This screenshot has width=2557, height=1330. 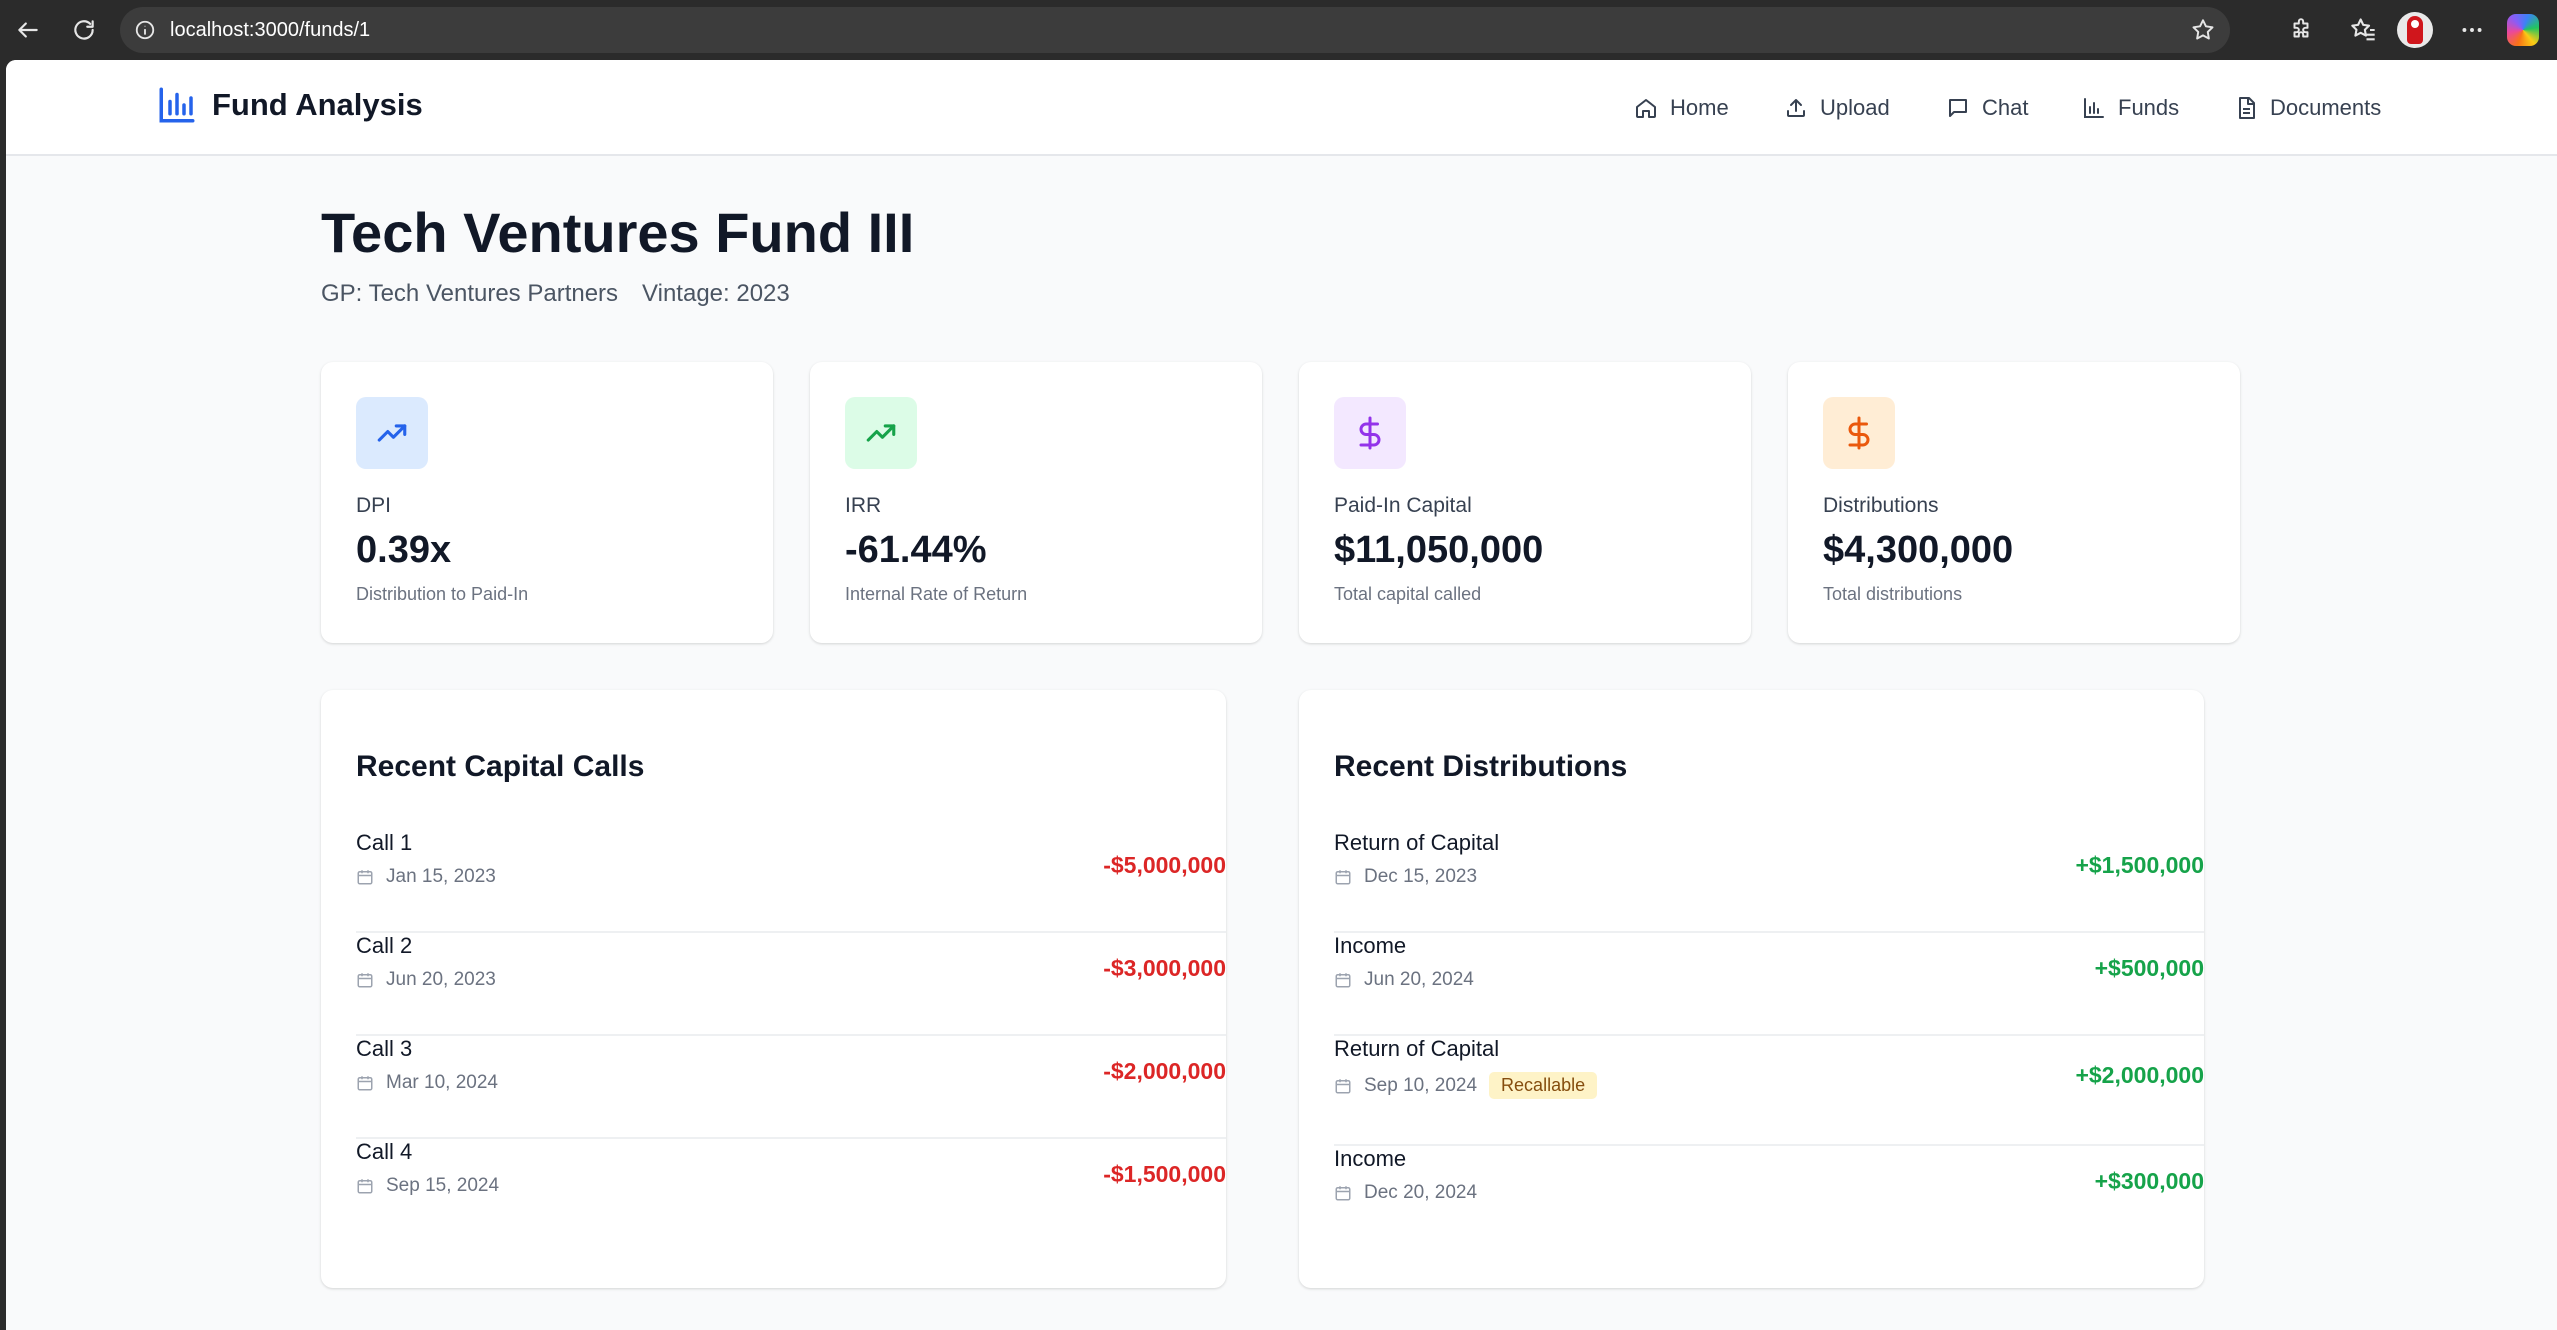 I want to click on row-date: Sep 15, 2024, so click(x=427, y=1186).